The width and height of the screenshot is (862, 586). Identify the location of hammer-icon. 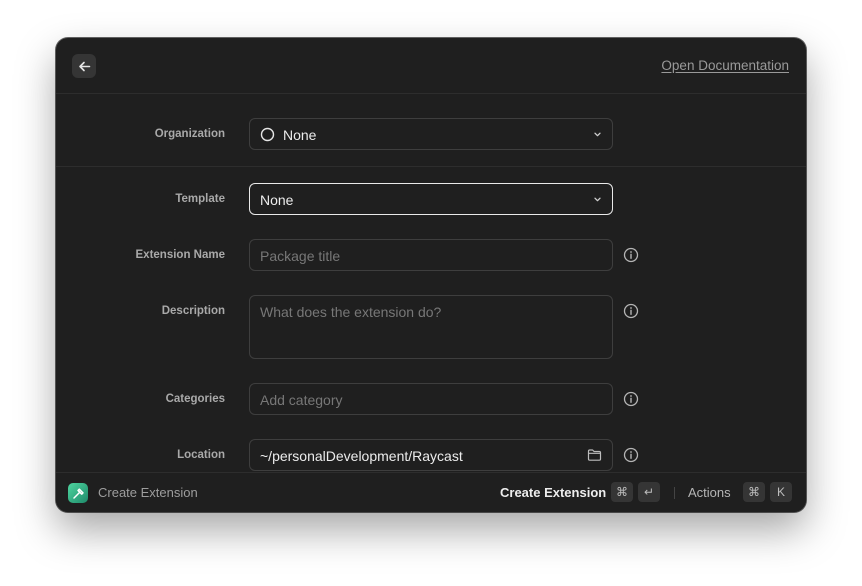
(78, 493).